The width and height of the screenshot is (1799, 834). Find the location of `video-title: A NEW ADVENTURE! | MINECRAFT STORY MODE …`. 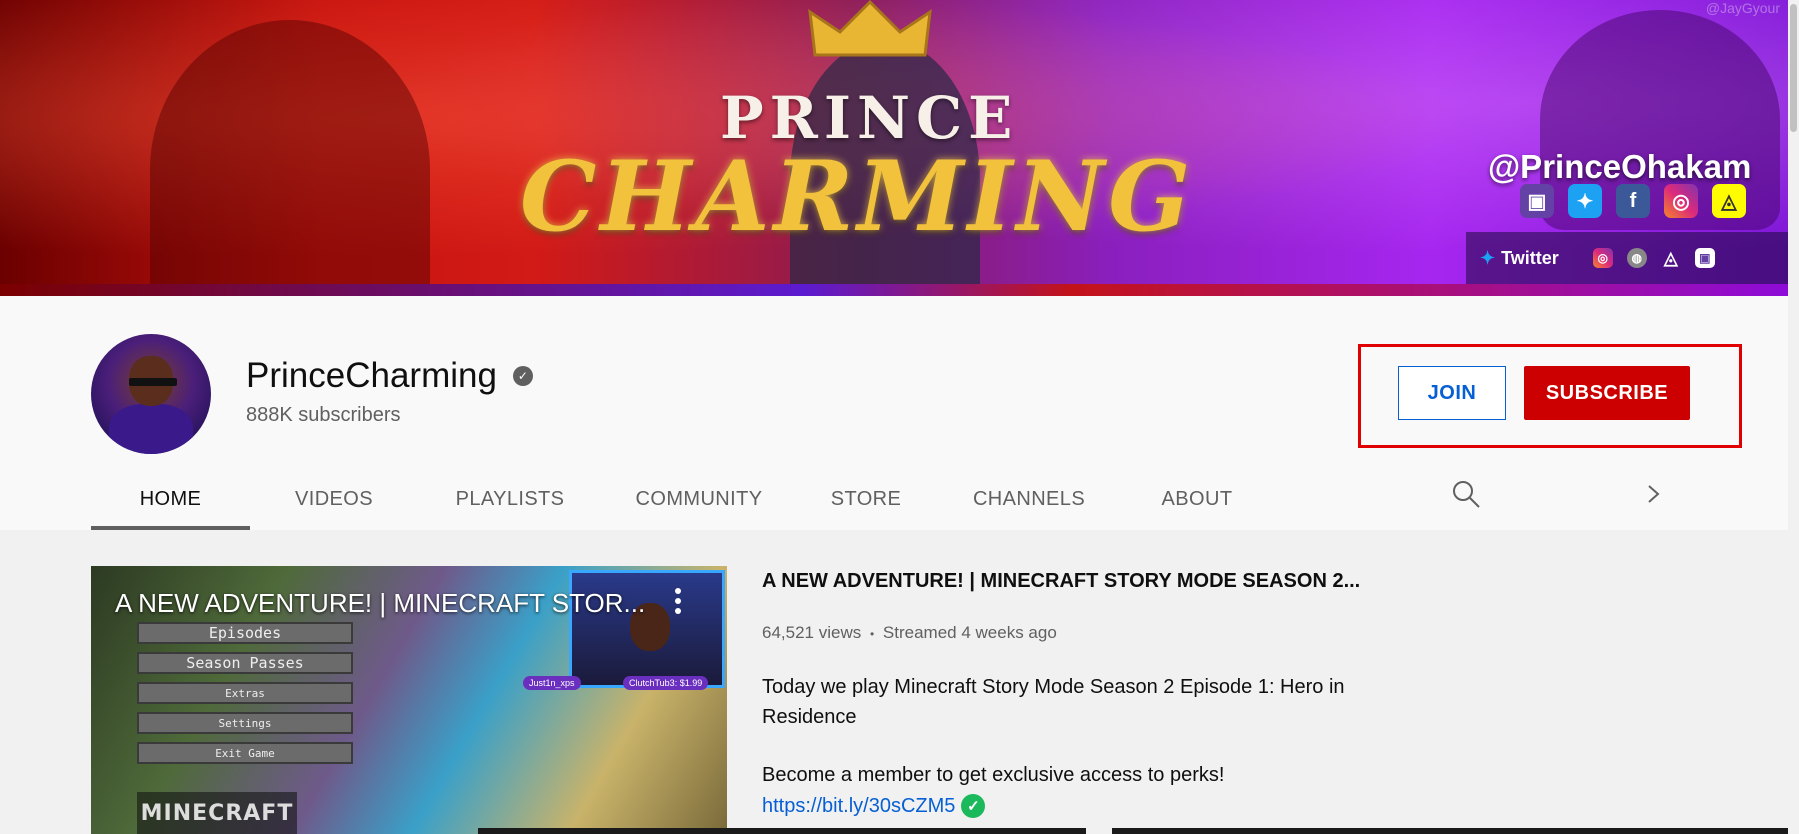

video-title: A NEW ADVENTURE! | MINECRAFT STORY MODE … is located at coordinates (1061, 581).